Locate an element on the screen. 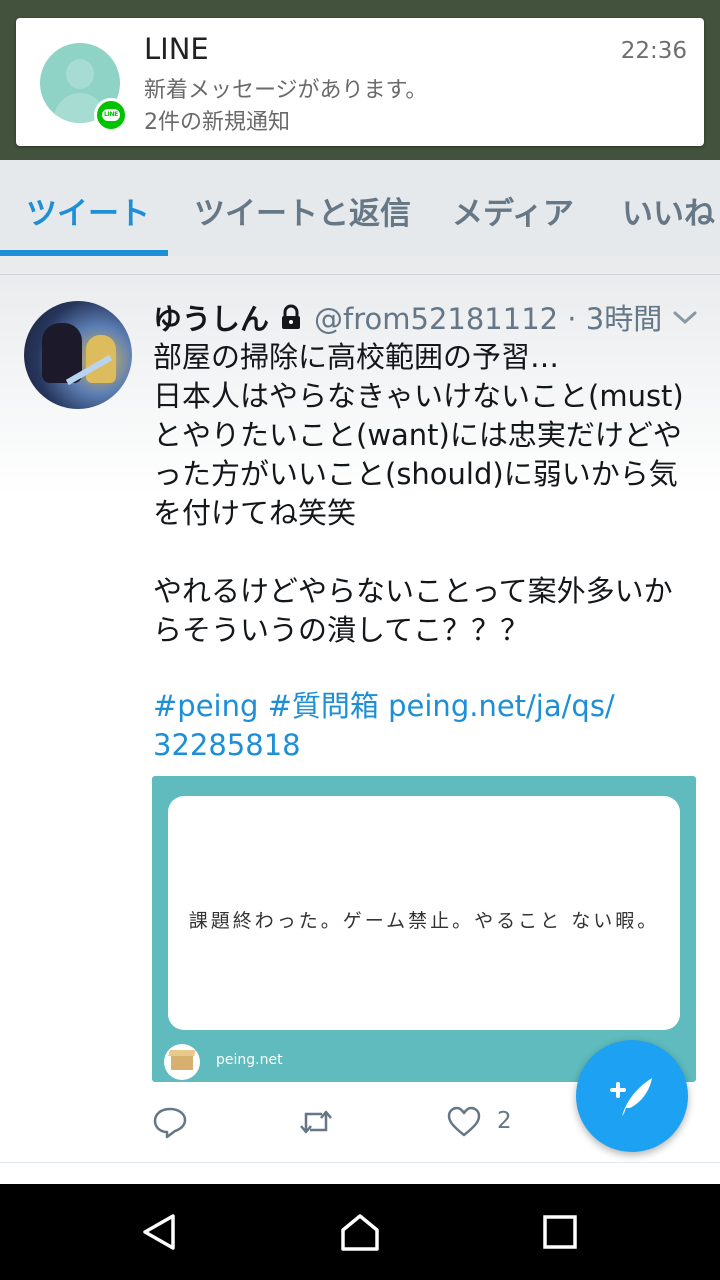 This screenshot has width=720, height=1280. tweet-line: 日本人はやらなきゃいけないこと(must) is located at coordinates (418, 396).